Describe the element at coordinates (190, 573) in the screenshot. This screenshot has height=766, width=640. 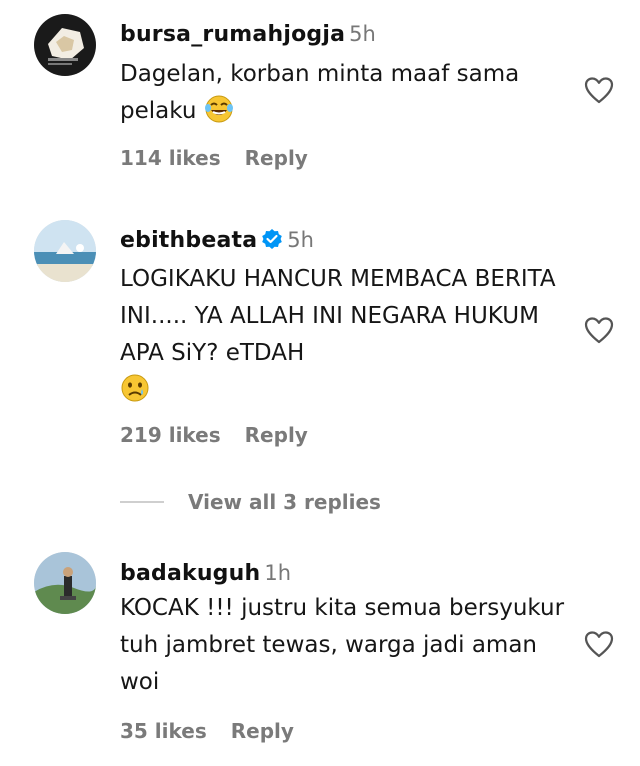
I see `username: badakuguh` at that location.